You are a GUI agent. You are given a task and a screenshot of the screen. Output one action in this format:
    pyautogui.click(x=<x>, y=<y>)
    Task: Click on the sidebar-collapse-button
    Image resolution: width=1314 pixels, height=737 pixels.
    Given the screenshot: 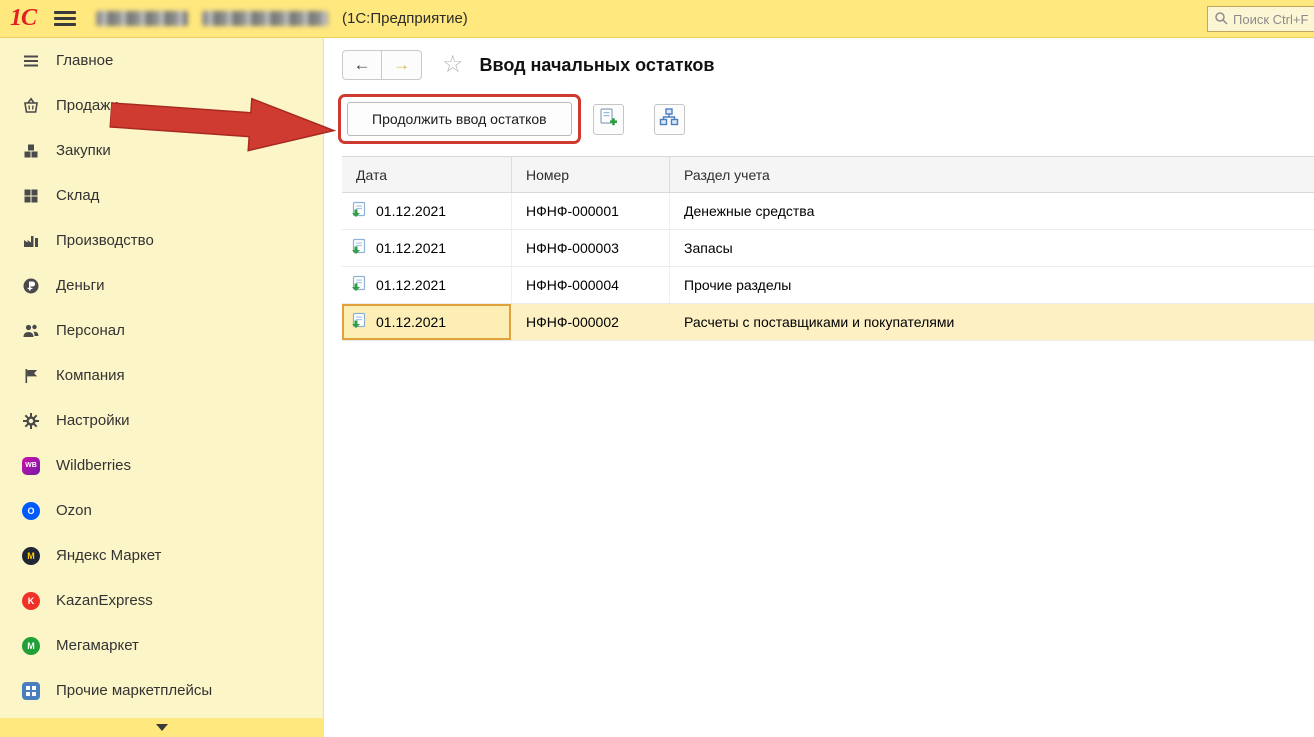 What is the action you would take?
    pyautogui.click(x=161, y=727)
    